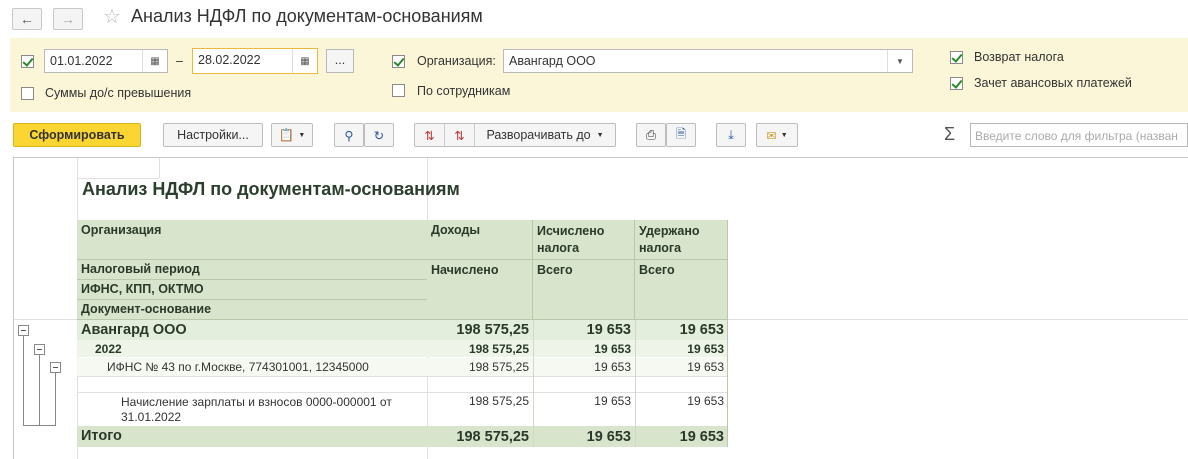 Image resolution: width=1188 pixels, height=459 pixels. What do you see at coordinates (708, 61) in the screenshot?
I see `org-select: Авангард ООО ▼` at bounding box center [708, 61].